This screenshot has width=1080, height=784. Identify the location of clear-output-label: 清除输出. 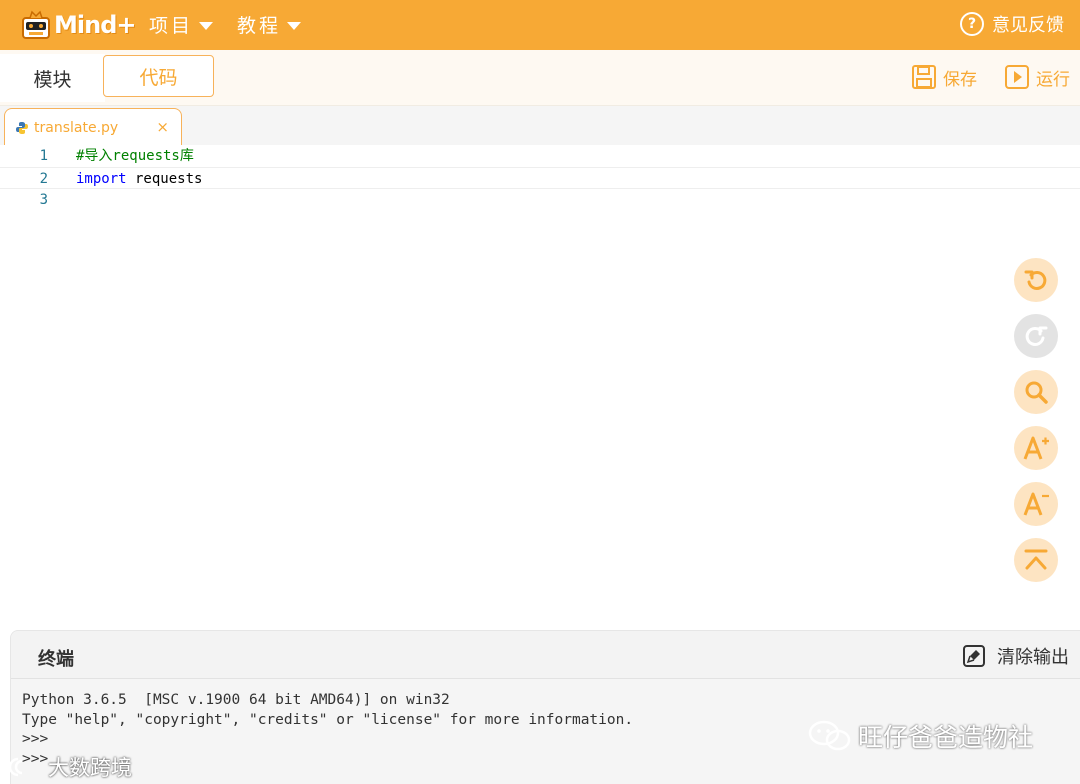
(1033, 657).